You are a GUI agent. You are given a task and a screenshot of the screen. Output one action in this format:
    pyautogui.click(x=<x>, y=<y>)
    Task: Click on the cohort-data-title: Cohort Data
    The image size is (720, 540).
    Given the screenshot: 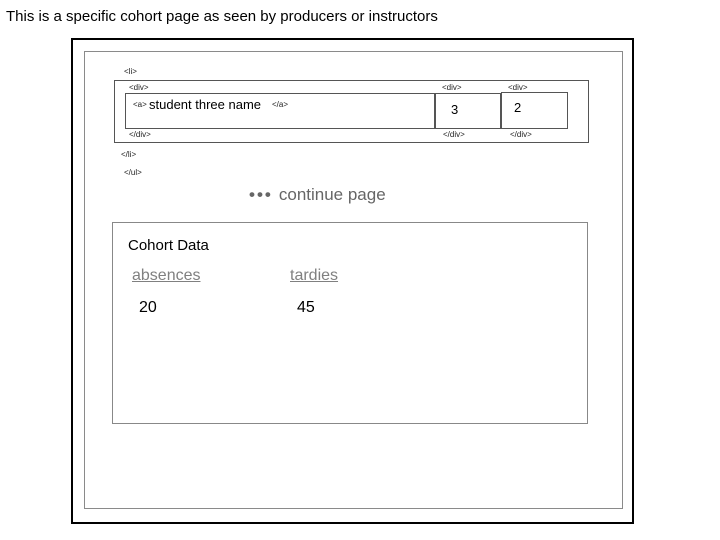 What is the action you would take?
    pyautogui.click(x=168, y=245)
    